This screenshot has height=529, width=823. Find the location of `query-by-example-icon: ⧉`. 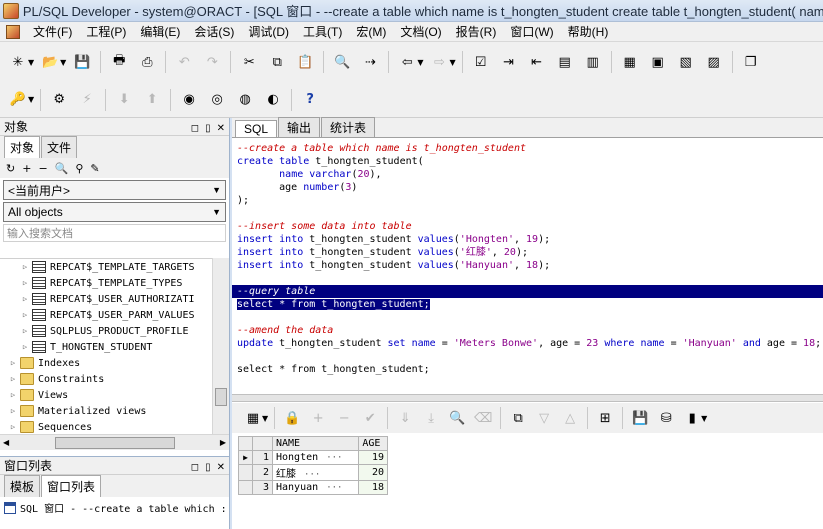

query-by-example-icon: ⧉ is located at coordinates (518, 418).